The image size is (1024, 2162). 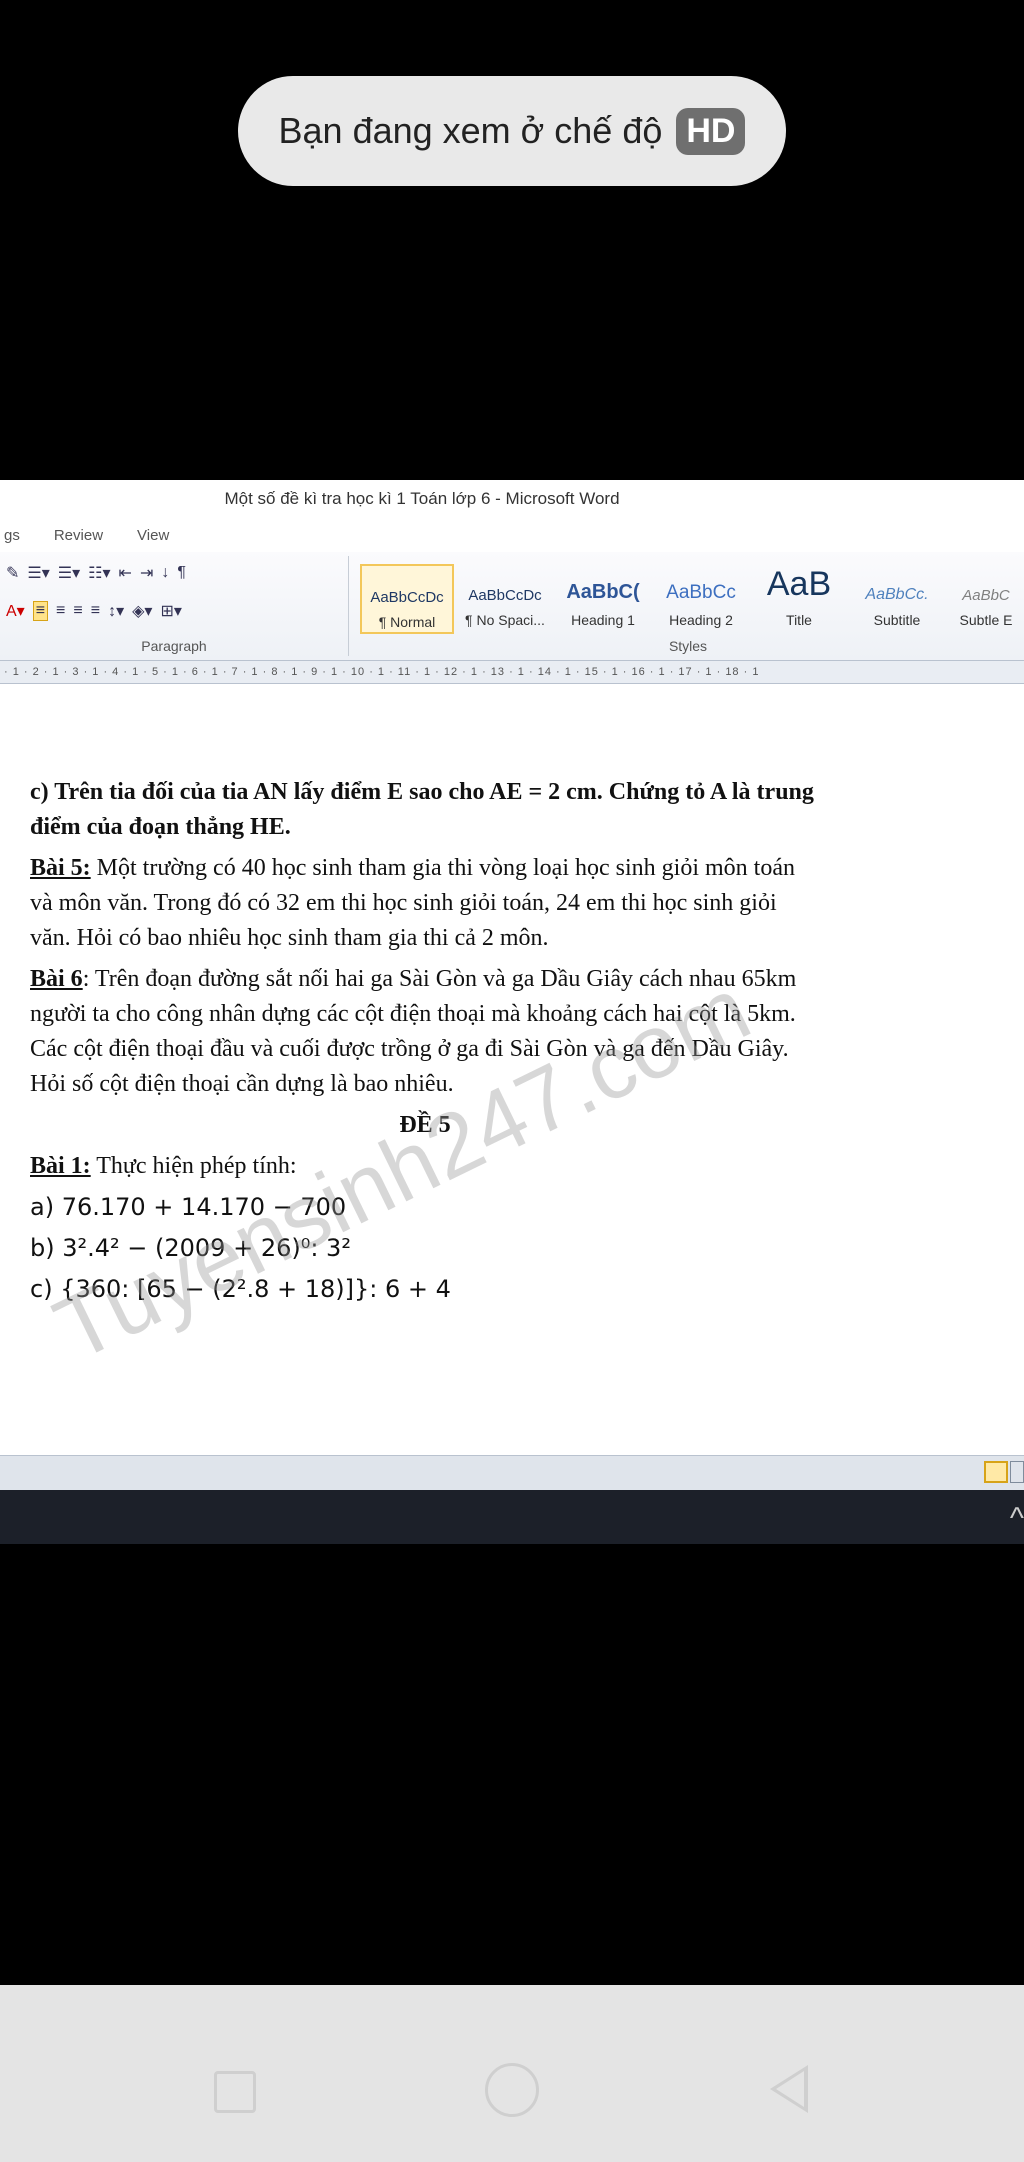 I want to click on tab-view: View, so click(x=153, y=535).